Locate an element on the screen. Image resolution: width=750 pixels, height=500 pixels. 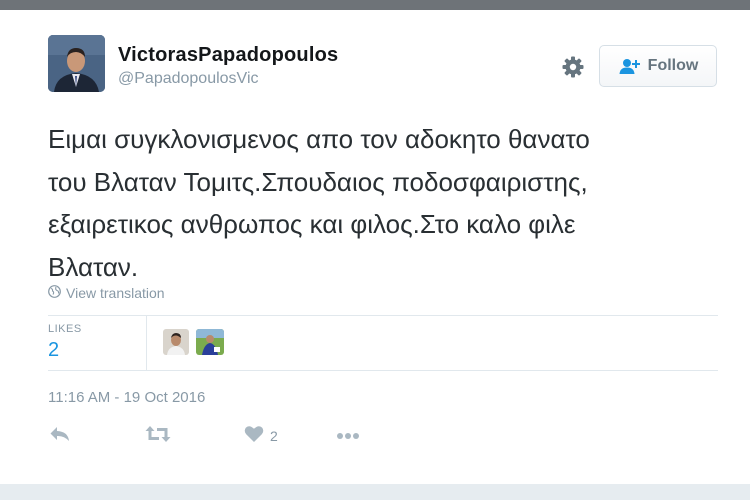
view-translation-label: View translation is located at coordinates (115, 293).